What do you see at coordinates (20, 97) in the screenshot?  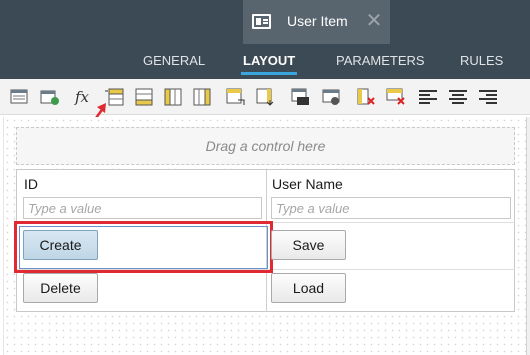 I see `form-grid-icon` at bounding box center [20, 97].